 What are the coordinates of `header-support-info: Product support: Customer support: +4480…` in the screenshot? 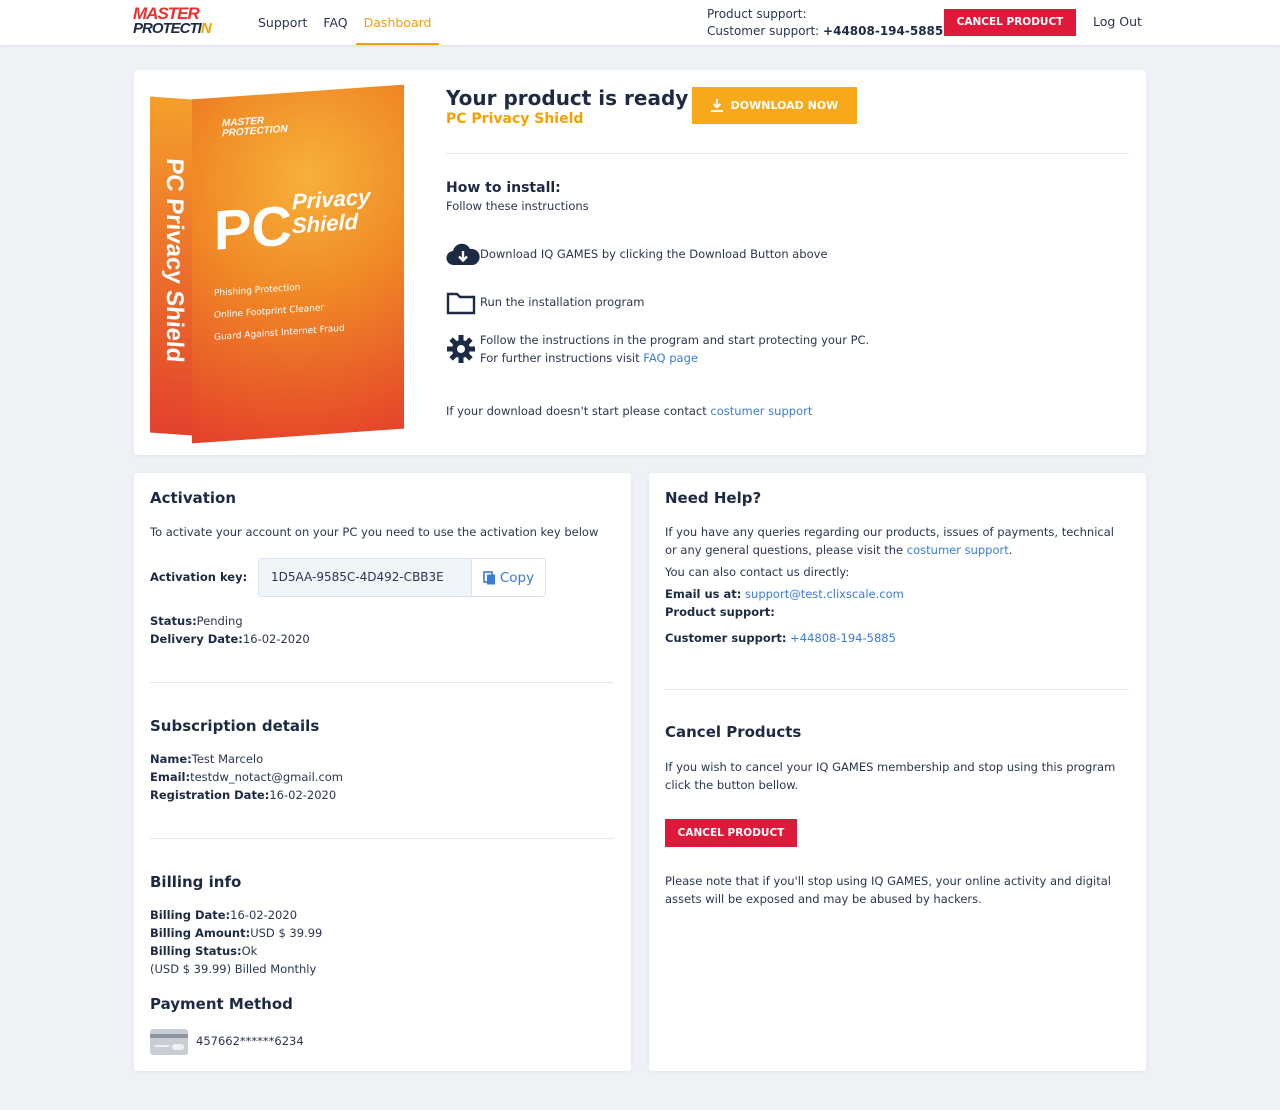 It's located at (825, 23).